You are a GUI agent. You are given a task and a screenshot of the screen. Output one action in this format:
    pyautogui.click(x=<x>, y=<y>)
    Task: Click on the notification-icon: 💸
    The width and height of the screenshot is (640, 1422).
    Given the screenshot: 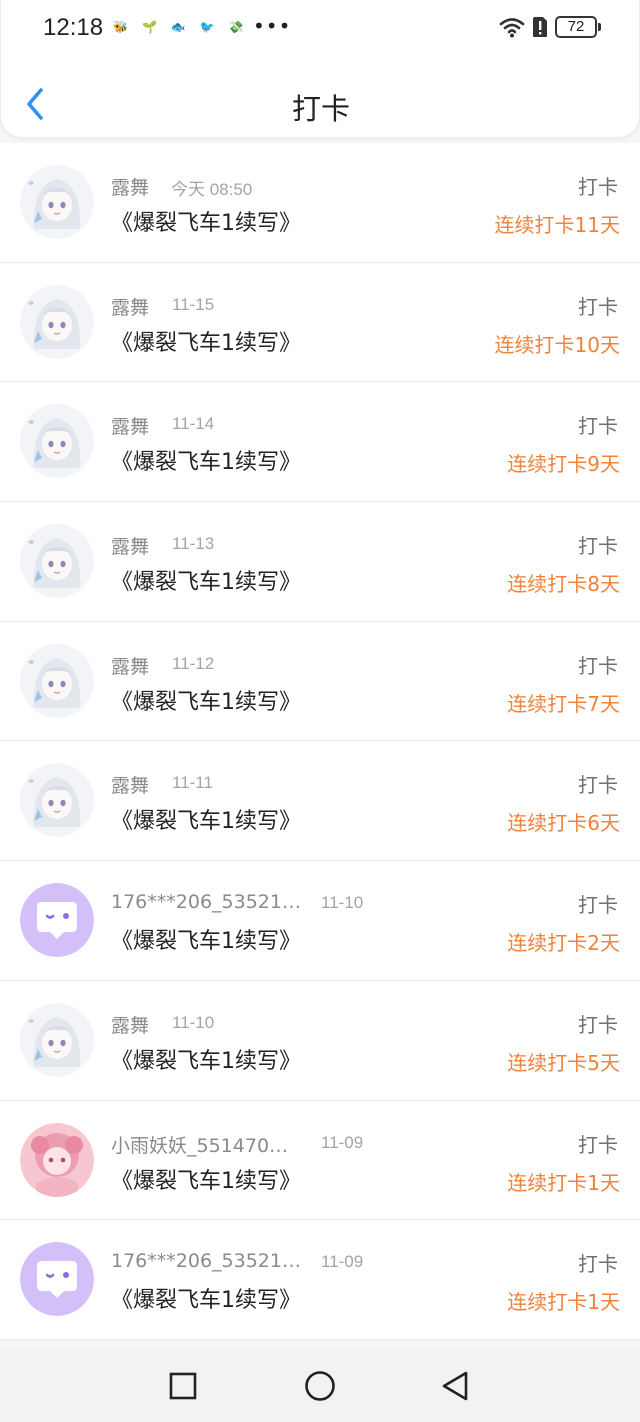 What is the action you would take?
    pyautogui.click(x=236, y=27)
    